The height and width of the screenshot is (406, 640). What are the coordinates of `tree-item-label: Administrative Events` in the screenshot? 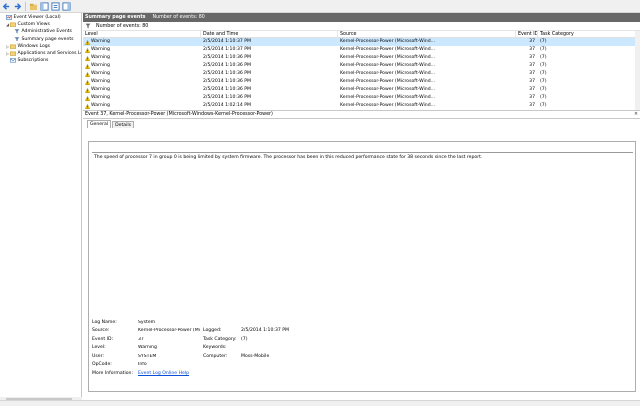 It's located at (46, 32).